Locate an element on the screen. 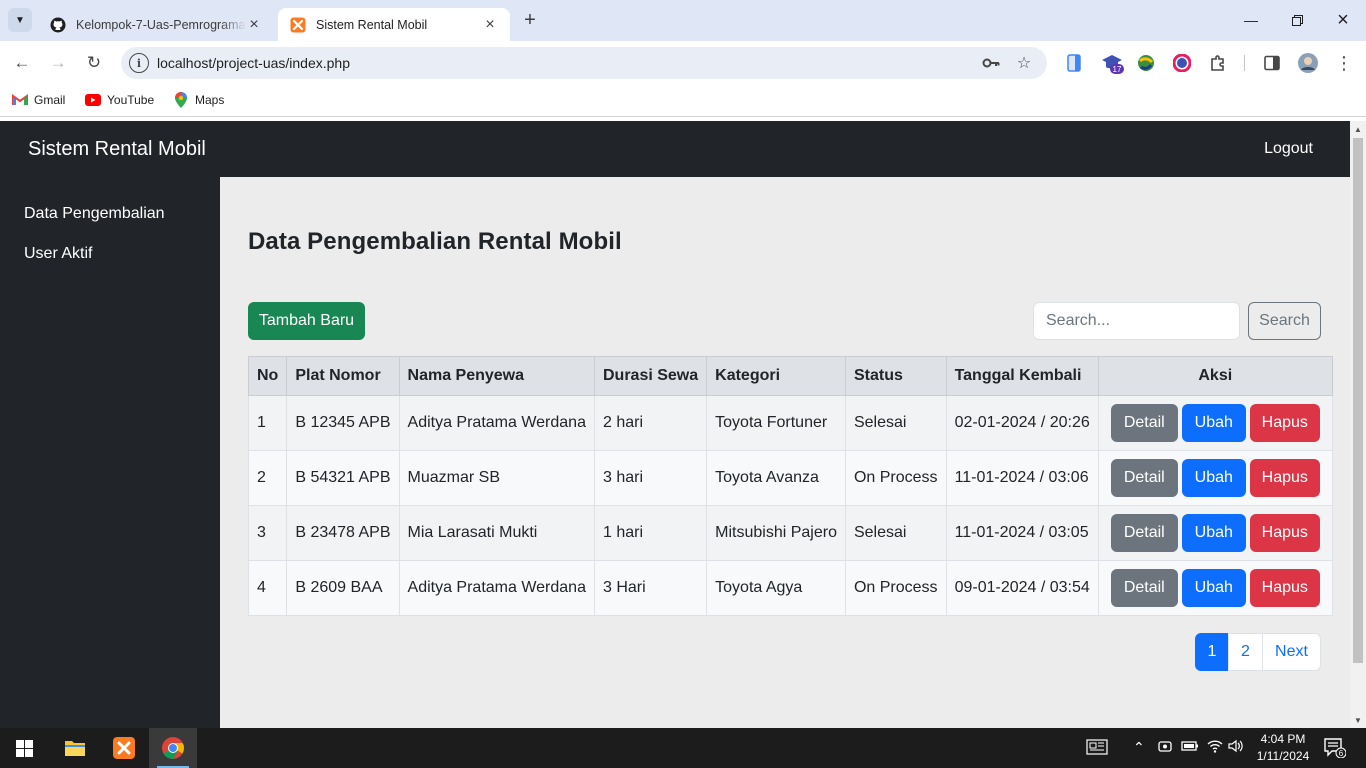 This screenshot has width=1366, height=768. side-panel-icon is located at coordinates (1272, 63).